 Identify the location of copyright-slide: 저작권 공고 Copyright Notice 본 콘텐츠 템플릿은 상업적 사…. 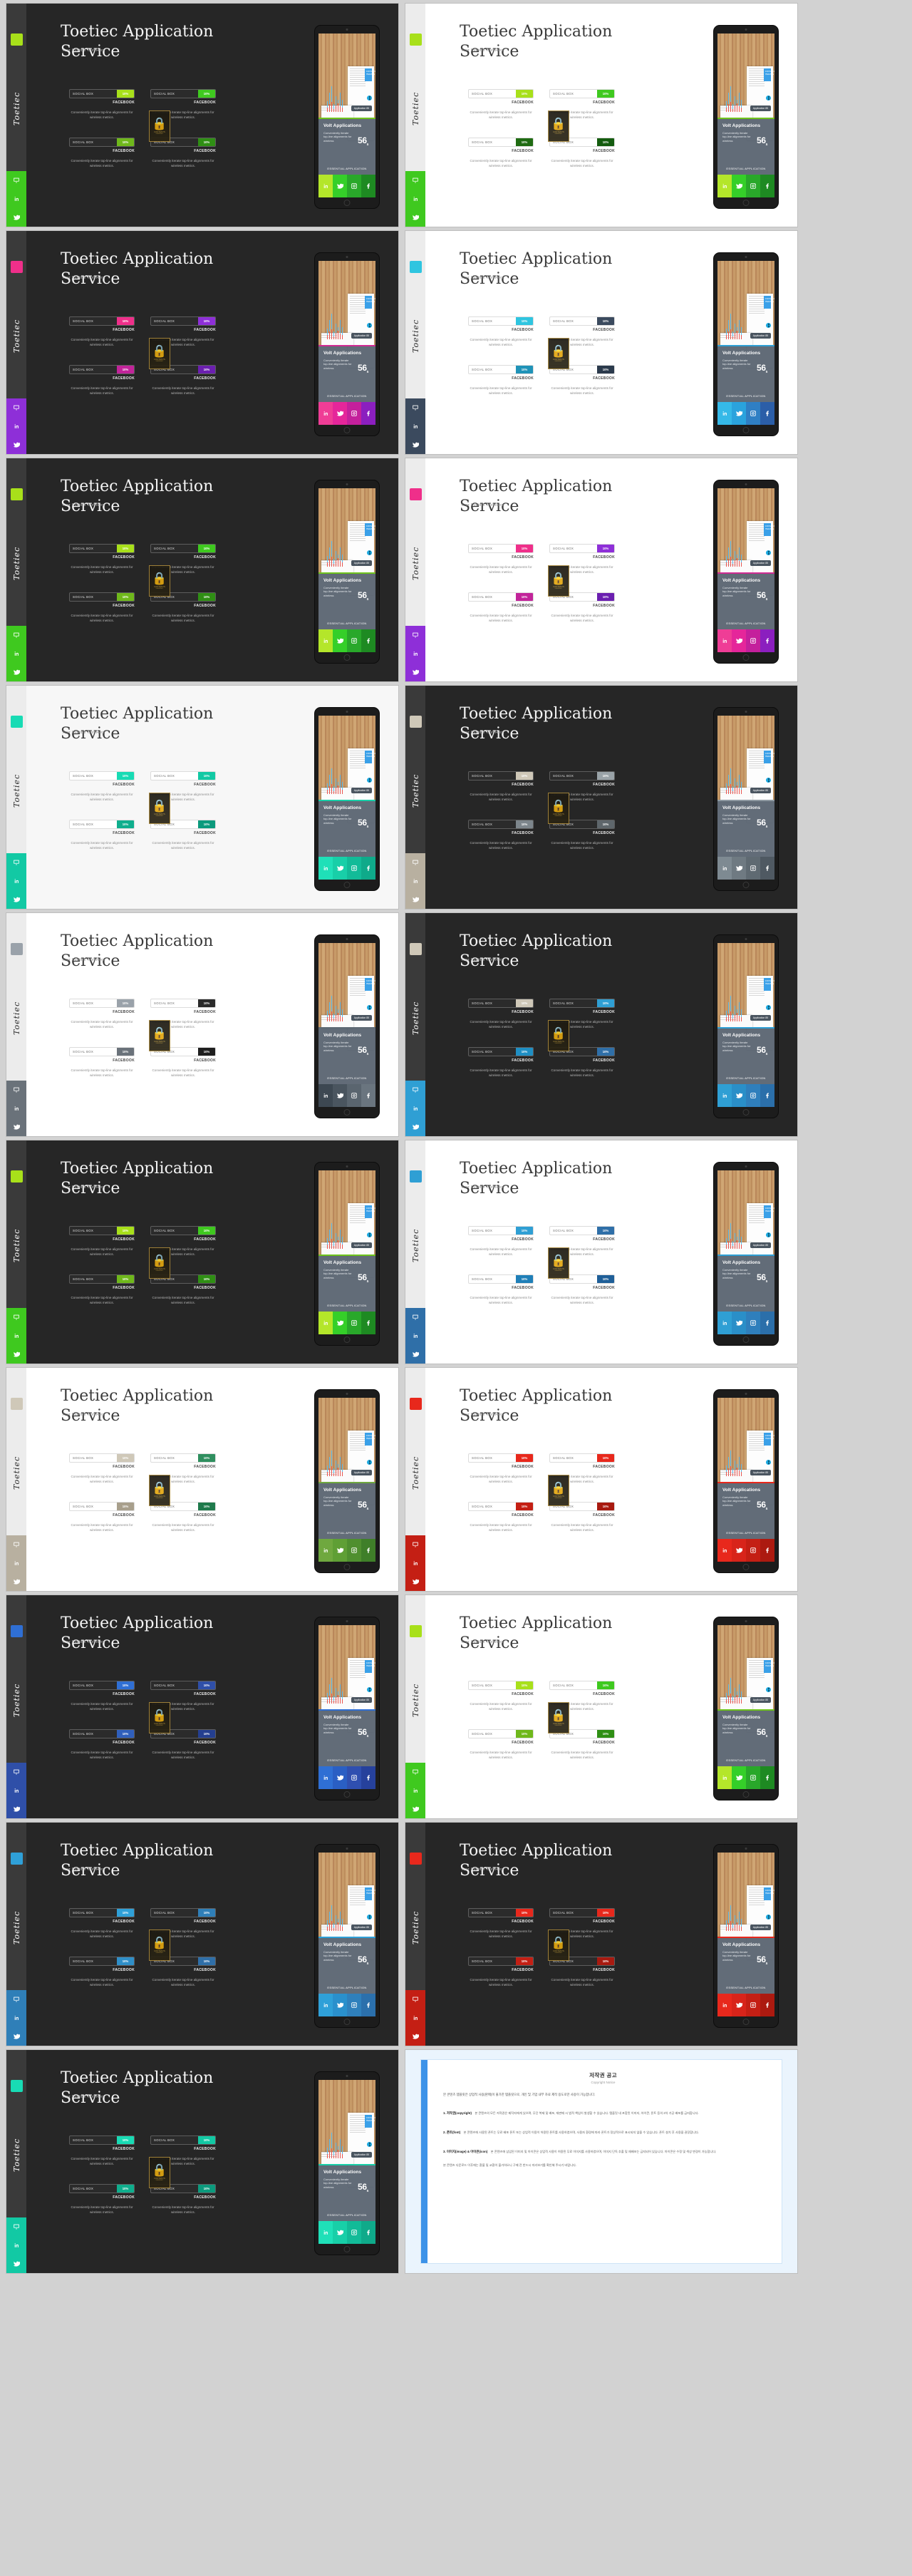
(601, 2161).